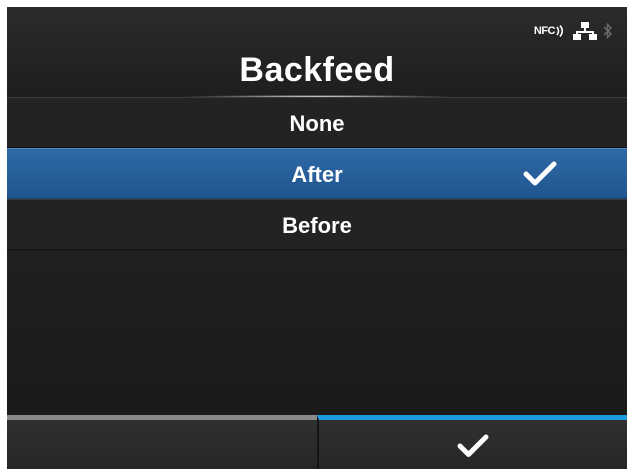  I want to click on nfc-label: NFC, so click(544, 31).